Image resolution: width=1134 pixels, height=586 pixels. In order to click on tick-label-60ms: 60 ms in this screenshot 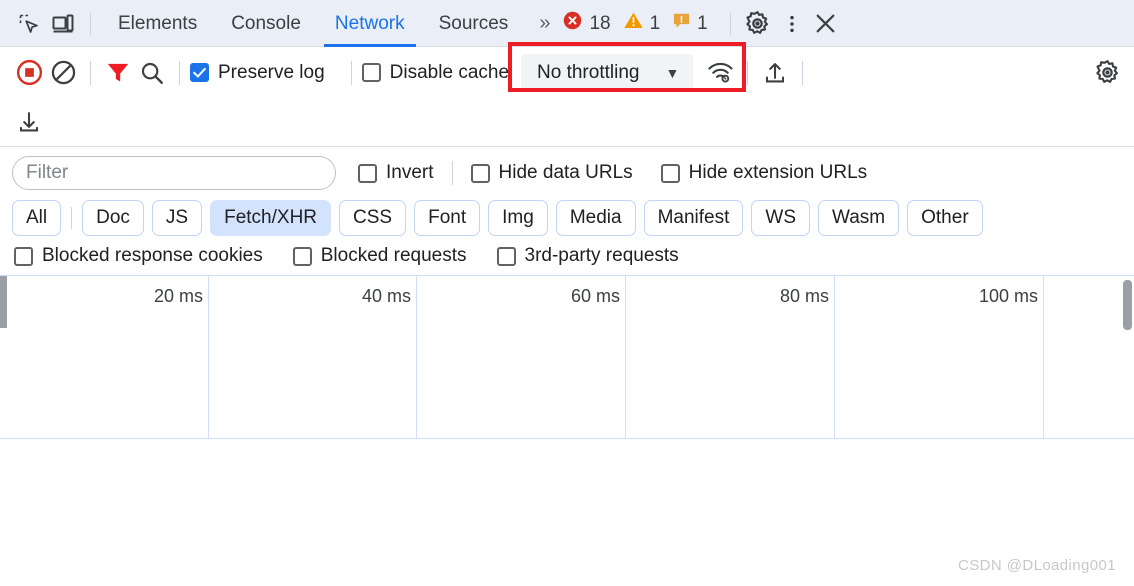, I will do `click(595, 296)`.